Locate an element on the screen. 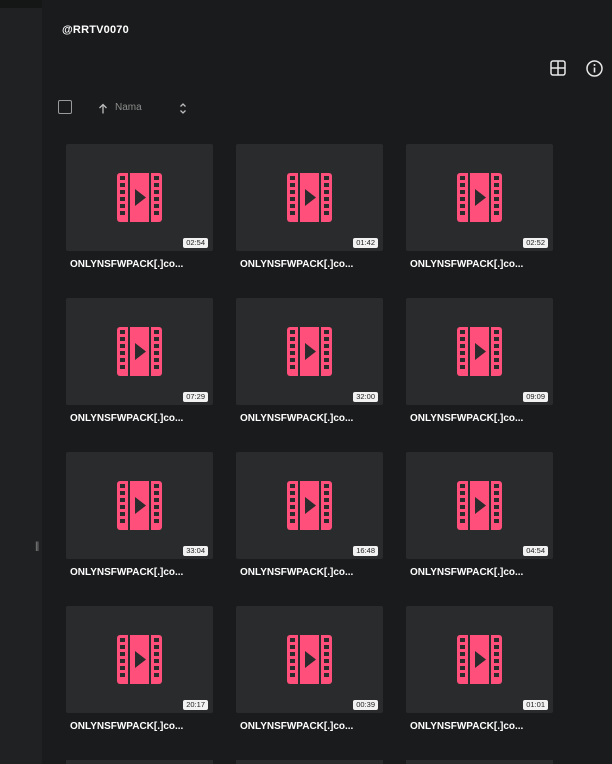 The image size is (612, 764). grid-view-button is located at coordinates (558, 68).